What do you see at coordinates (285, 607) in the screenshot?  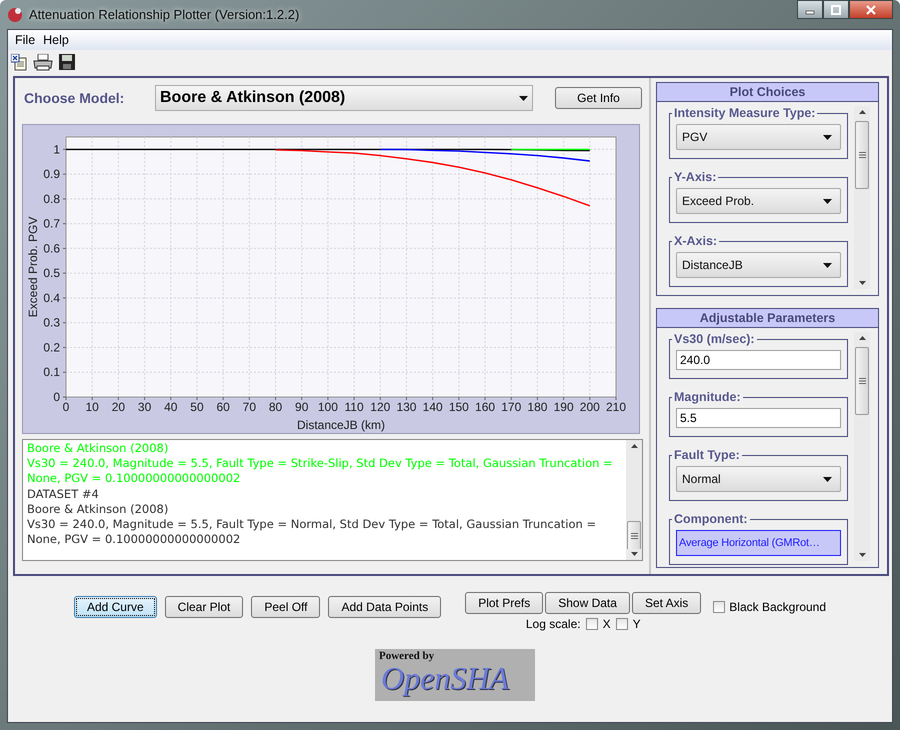 I see `action-button: Peel Off` at bounding box center [285, 607].